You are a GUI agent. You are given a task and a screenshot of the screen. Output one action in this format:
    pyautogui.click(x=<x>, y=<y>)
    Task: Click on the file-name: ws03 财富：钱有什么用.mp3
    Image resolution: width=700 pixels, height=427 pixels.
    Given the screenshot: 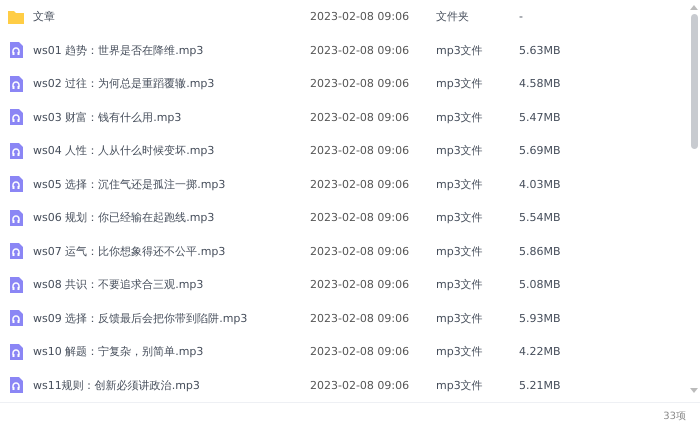 What is the action you would take?
    pyautogui.click(x=171, y=117)
    